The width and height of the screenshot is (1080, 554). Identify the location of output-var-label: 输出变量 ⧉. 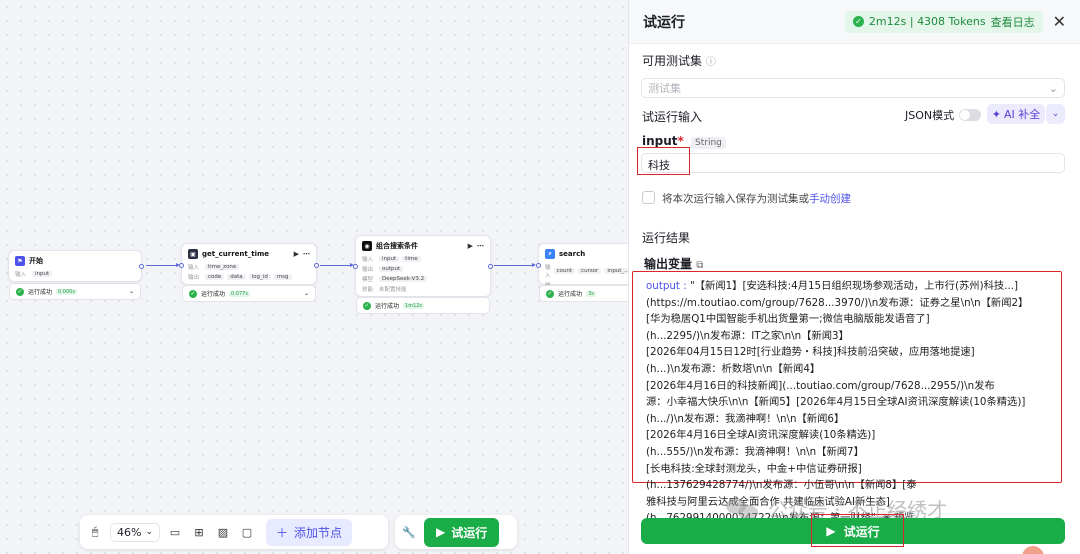
(673, 263).